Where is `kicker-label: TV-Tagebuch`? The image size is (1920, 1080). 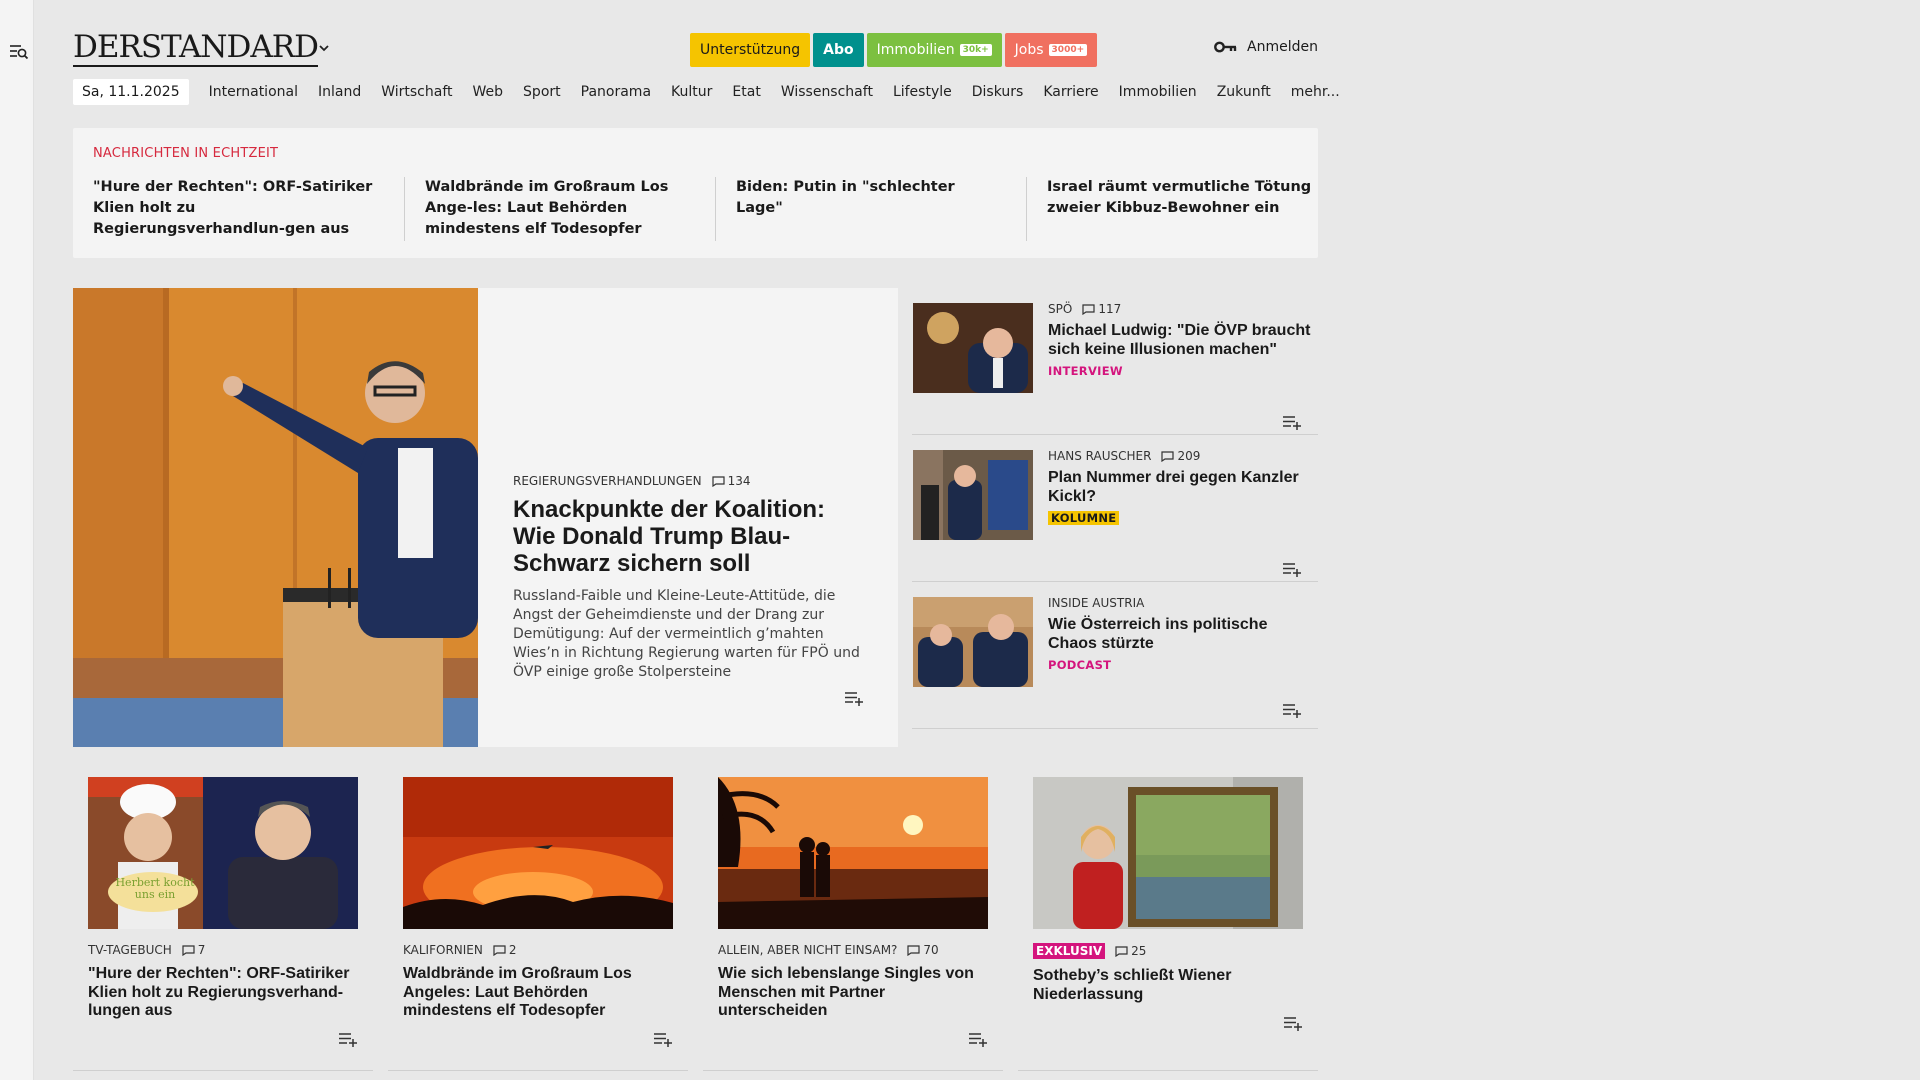
kicker-label: TV-Tagebuch is located at coordinates (130, 950).